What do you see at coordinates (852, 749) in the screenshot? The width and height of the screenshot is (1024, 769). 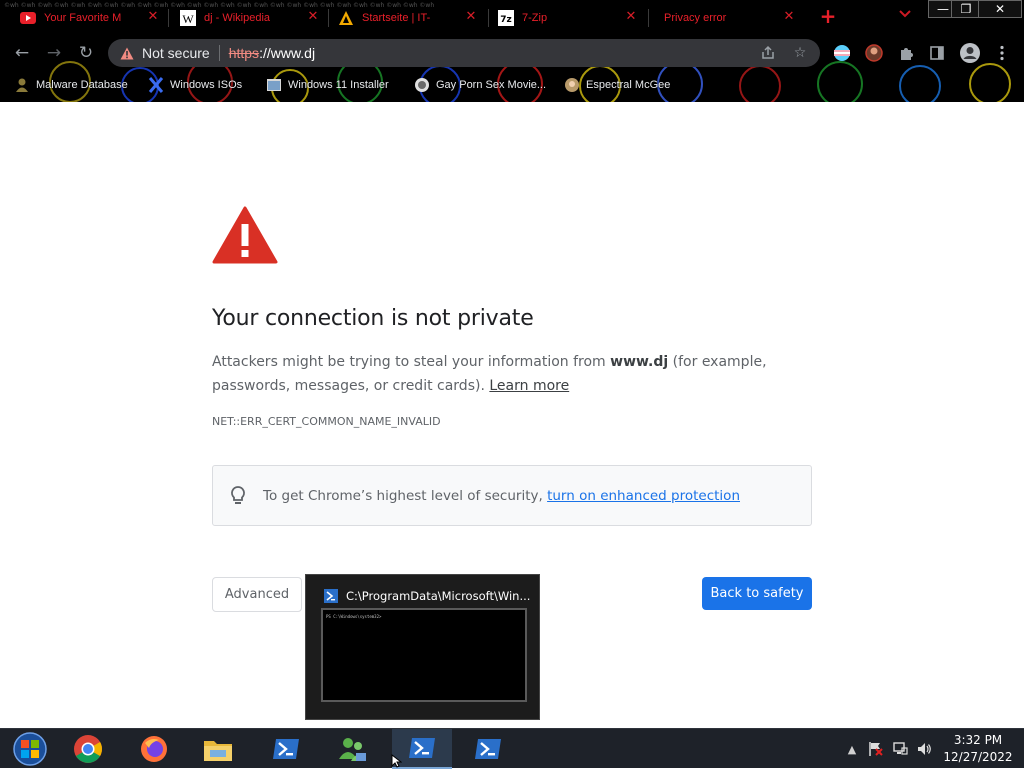 I see `show-hidden-icons-chevron-icon: ▲` at bounding box center [852, 749].